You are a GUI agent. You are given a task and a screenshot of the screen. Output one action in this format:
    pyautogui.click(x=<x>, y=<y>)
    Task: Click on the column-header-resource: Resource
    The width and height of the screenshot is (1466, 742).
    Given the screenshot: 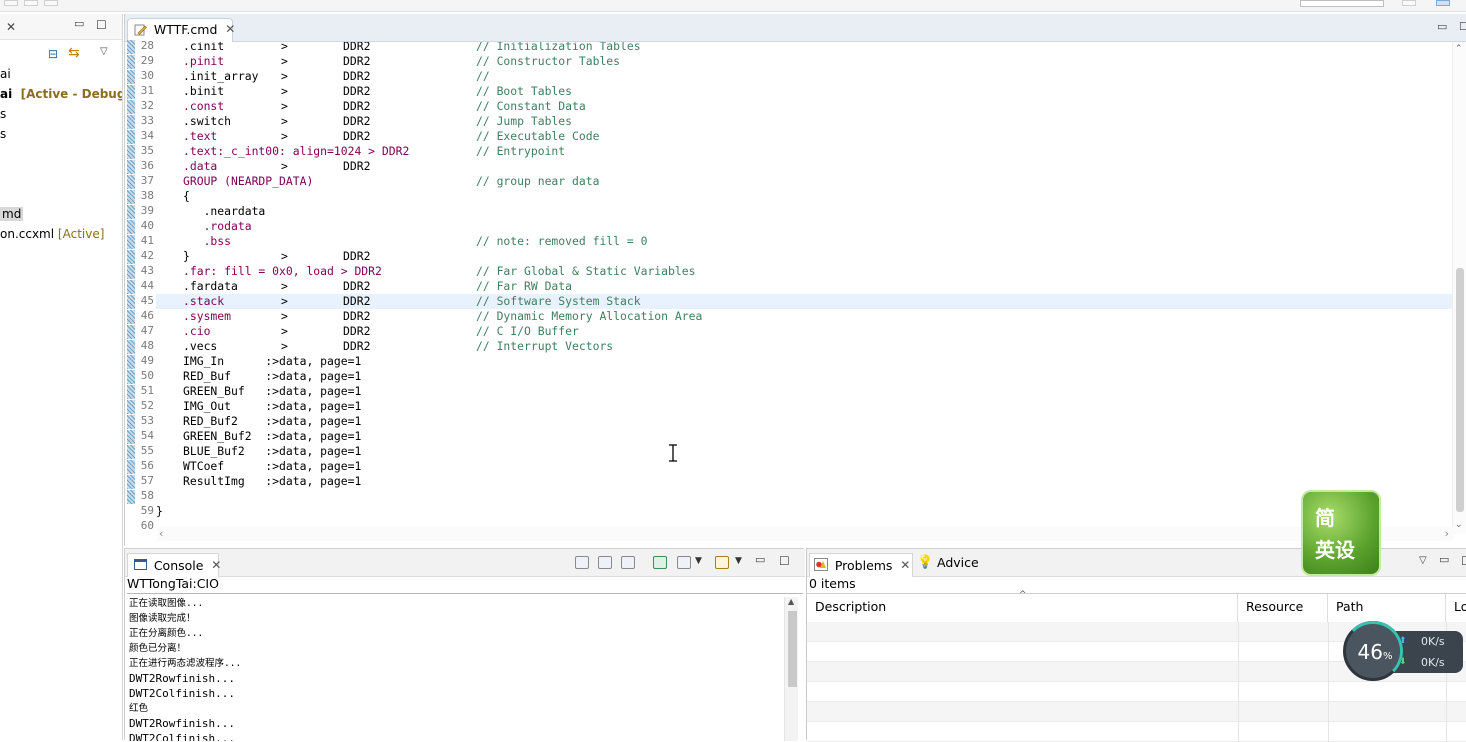 What is the action you would take?
    pyautogui.click(x=1283, y=608)
    